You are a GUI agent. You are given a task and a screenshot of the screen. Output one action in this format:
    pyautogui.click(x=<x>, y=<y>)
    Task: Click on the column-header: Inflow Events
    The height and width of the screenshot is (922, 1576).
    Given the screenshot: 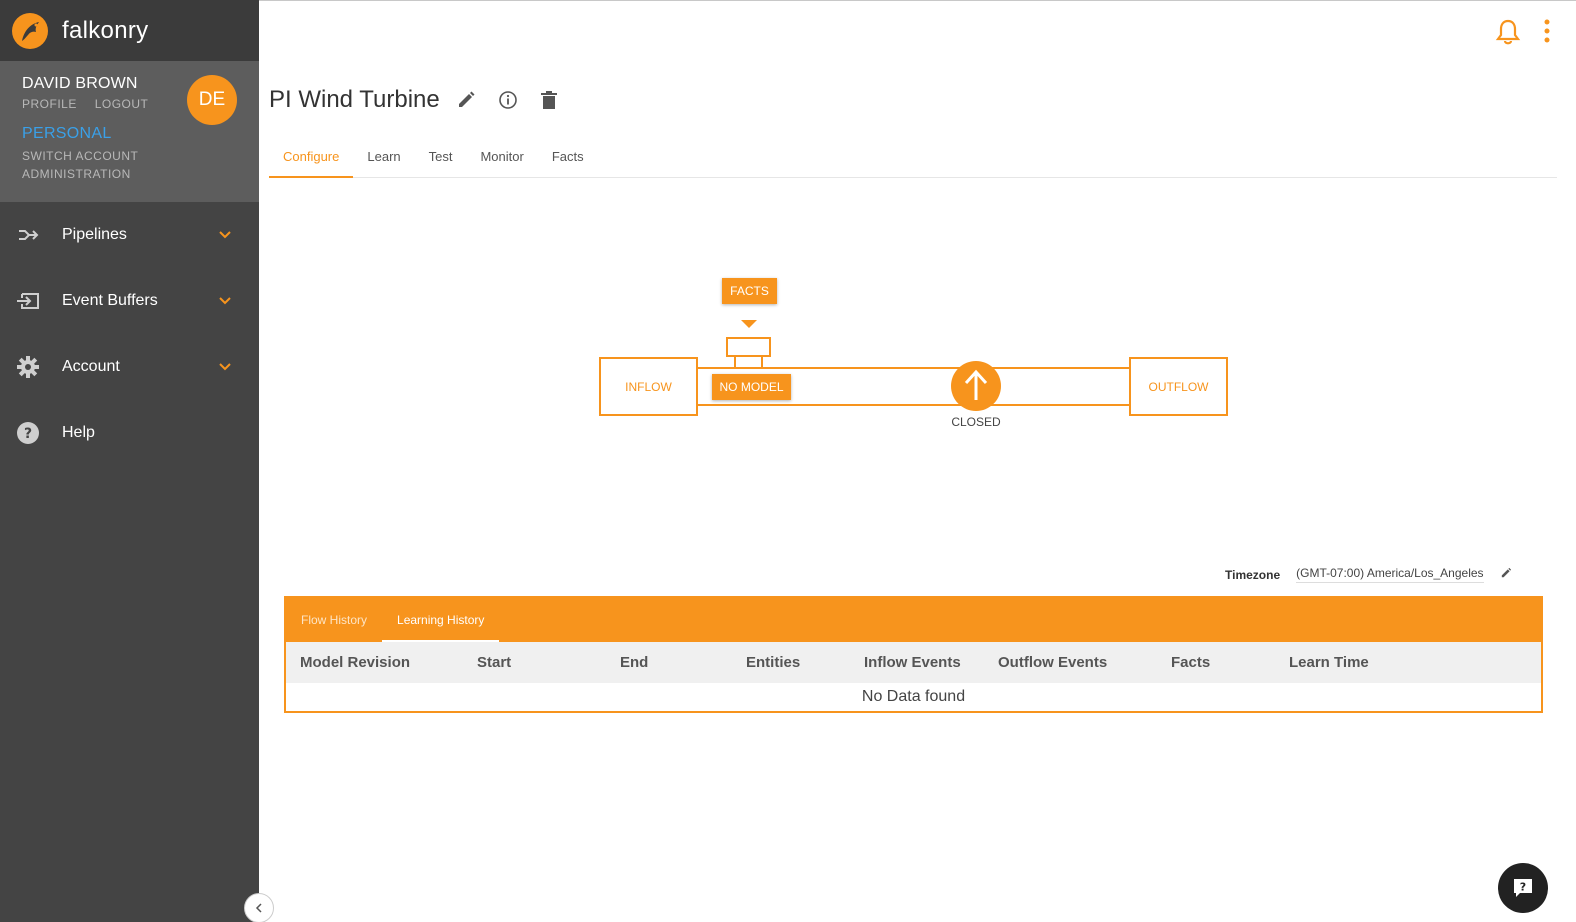 What is the action you would take?
    pyautogui.click(x=912, y=662)
    